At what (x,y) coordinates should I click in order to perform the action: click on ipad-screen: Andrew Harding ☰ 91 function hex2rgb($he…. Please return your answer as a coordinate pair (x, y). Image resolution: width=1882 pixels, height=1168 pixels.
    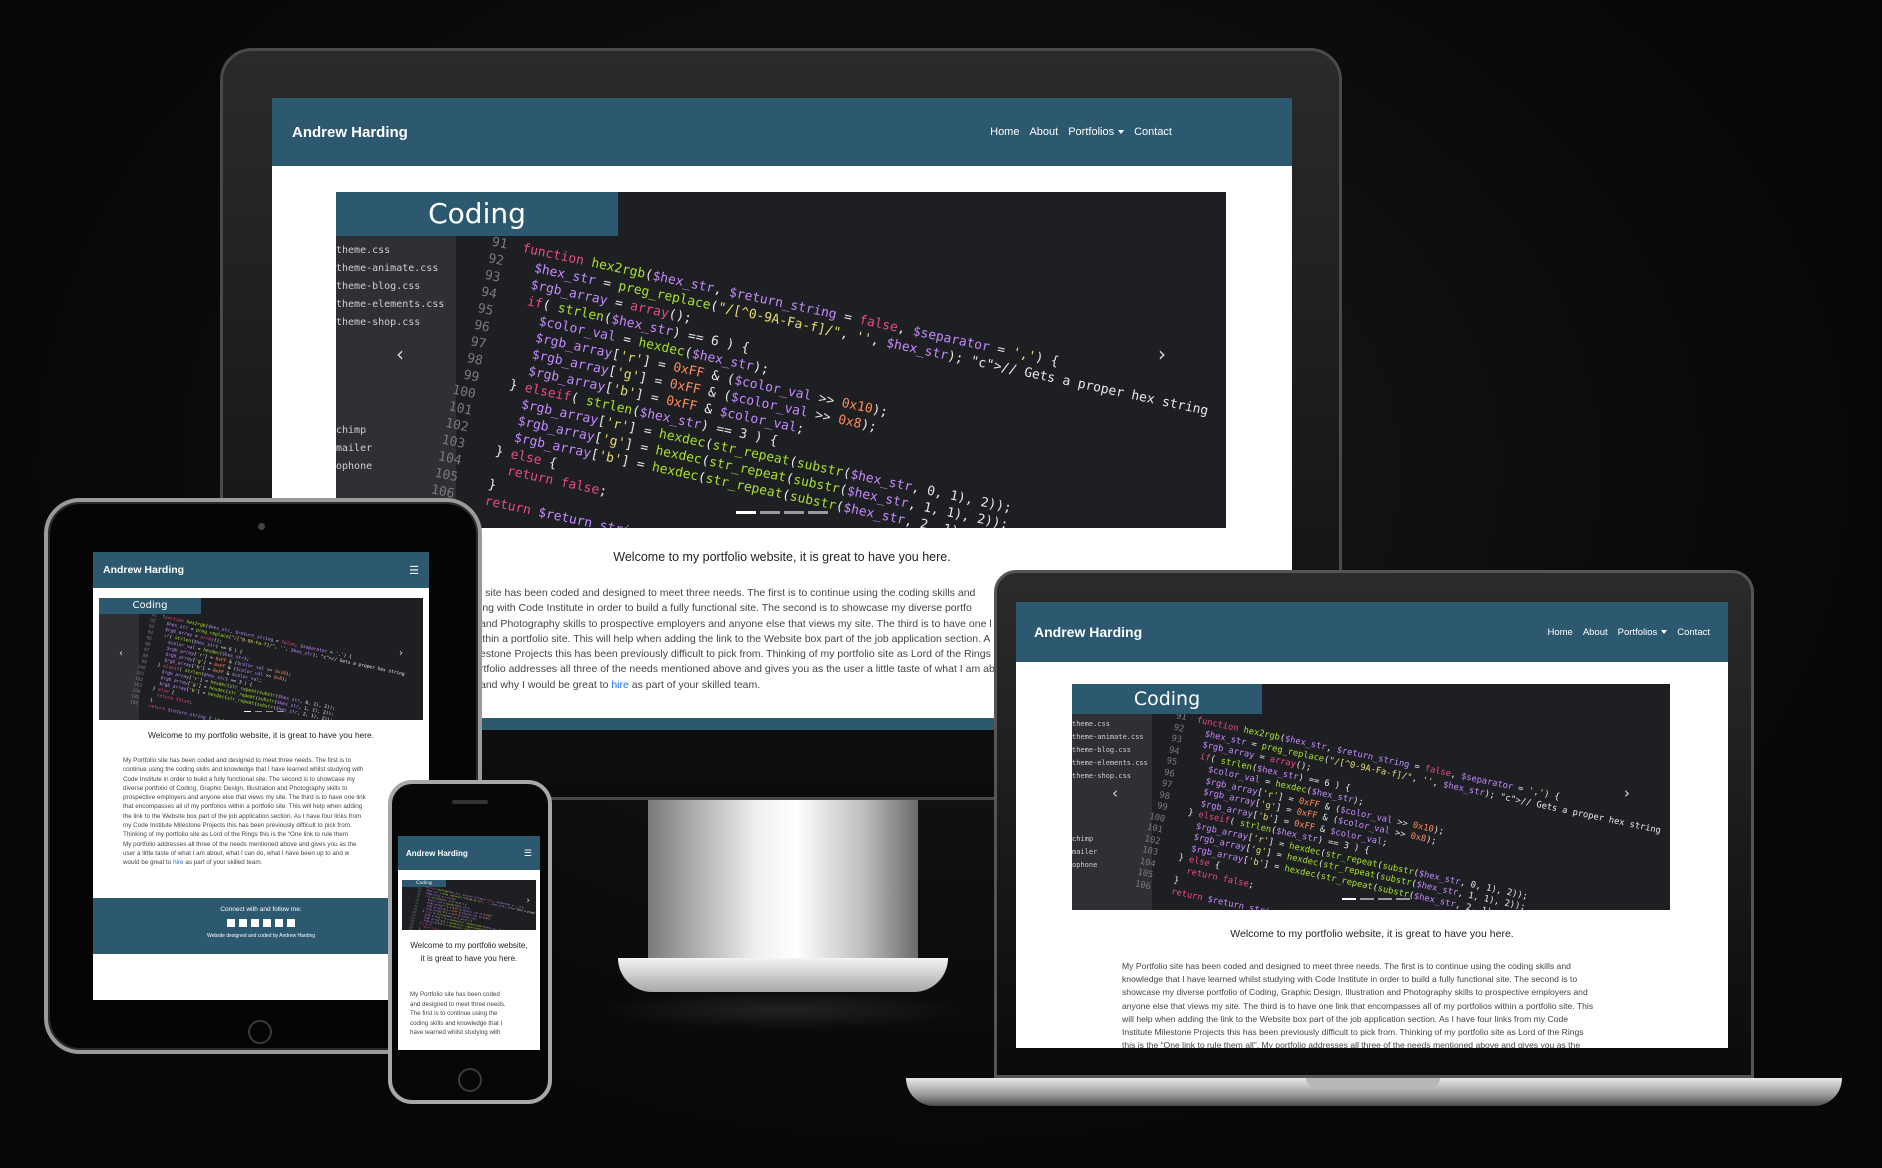
    Looking at the image, I should click on (261, 776).